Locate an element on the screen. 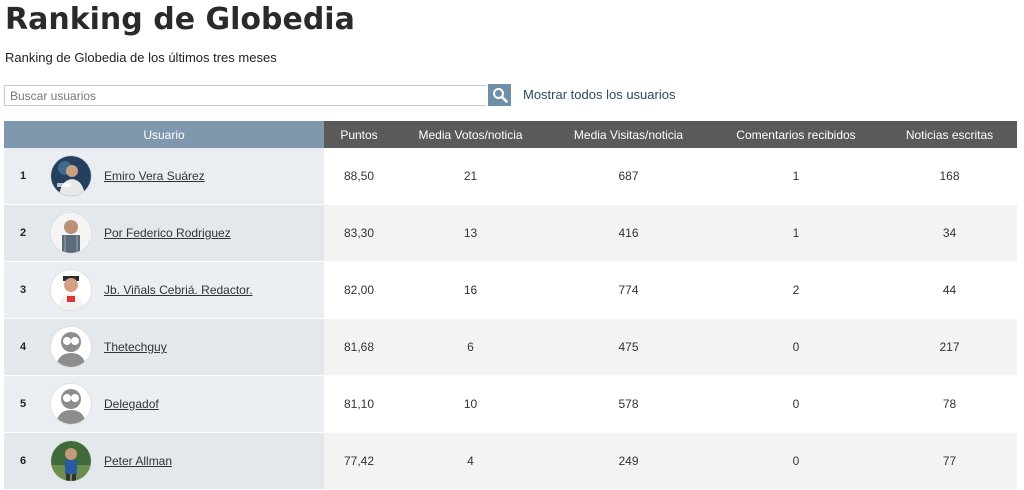 The image size is (1024, 490). news-cell: 44 is located at coordinates (949, 290).